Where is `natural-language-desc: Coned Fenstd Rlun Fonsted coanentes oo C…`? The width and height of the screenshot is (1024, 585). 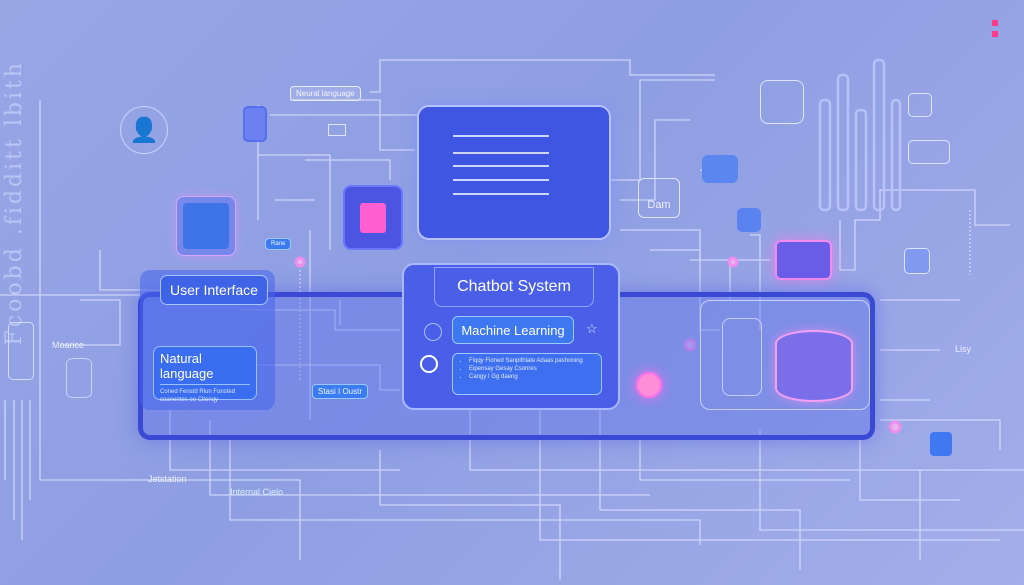
natural-language-desc: Coned Fenstd Rlun Fonsted coanentes oo C… is located at coordinates (198, 396).